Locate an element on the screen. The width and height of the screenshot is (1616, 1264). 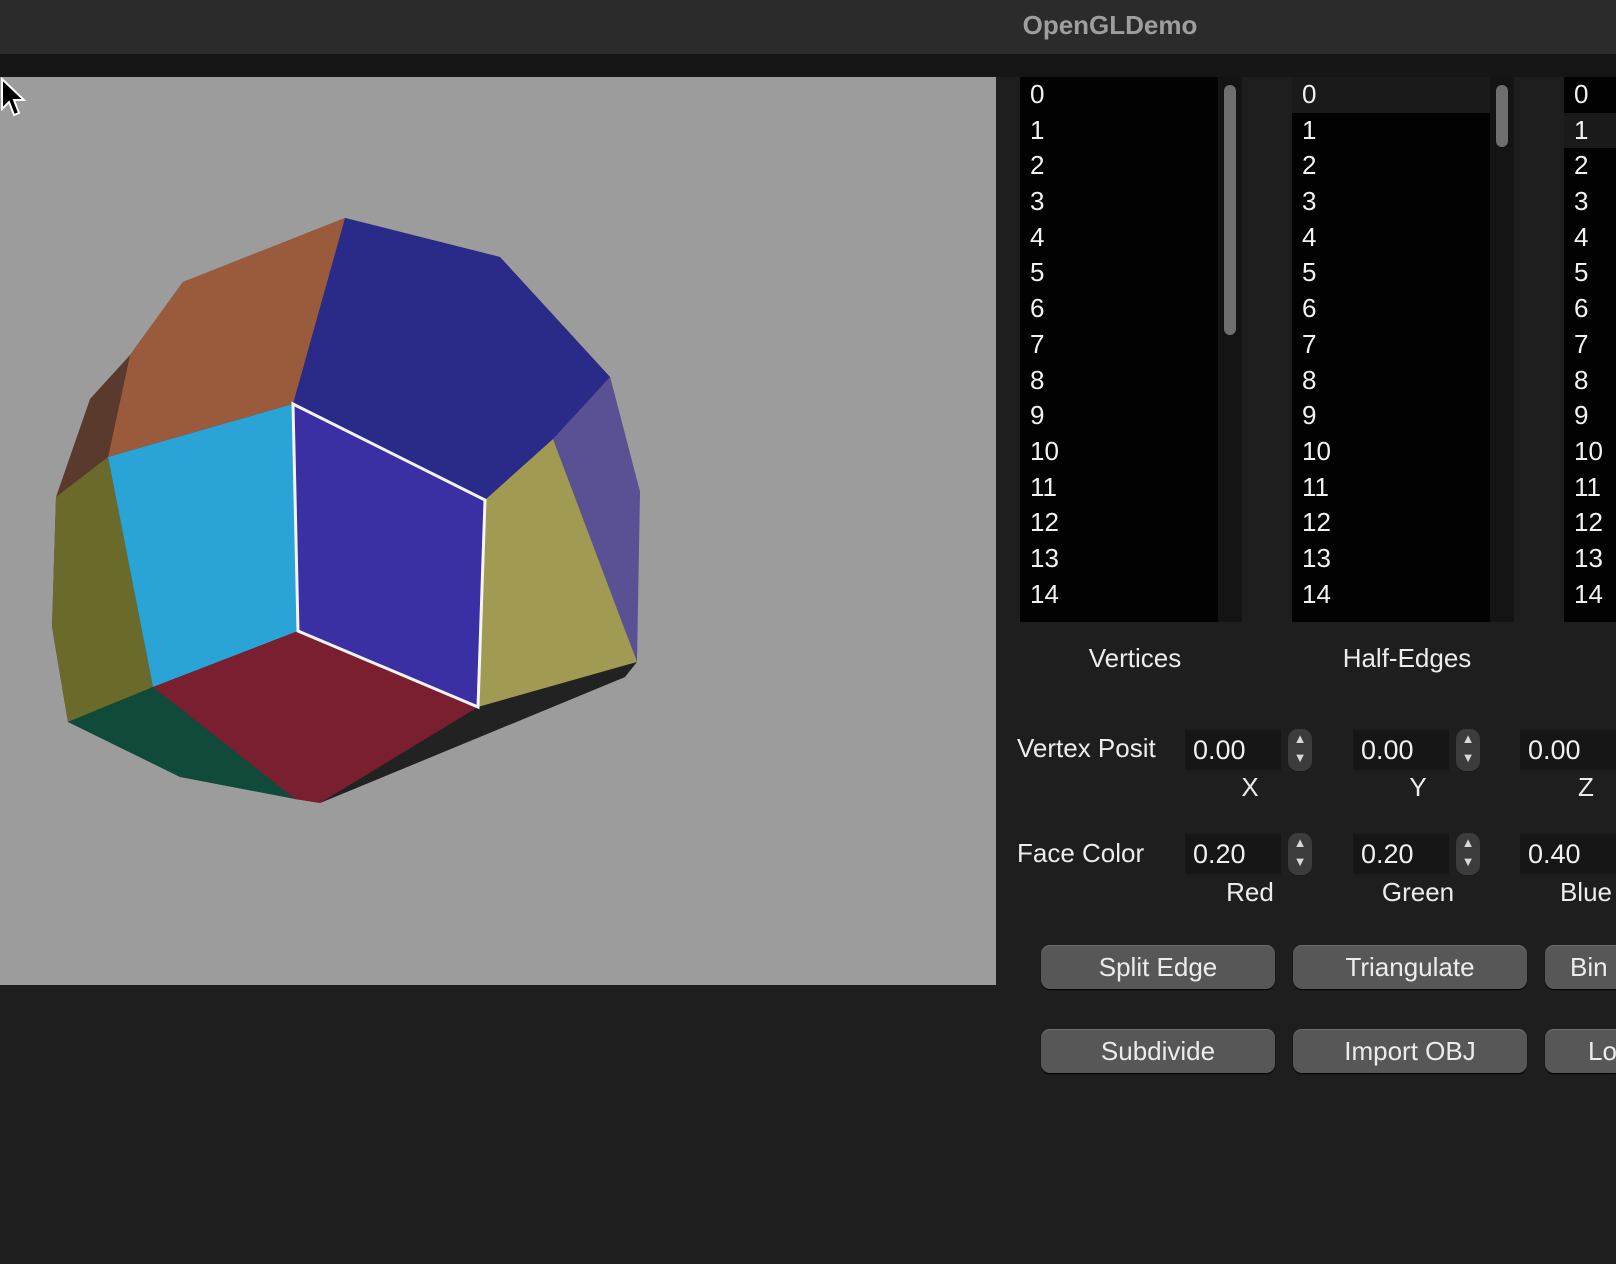
face-blue-input: 0.40 is located at coordinates (1568, 854).